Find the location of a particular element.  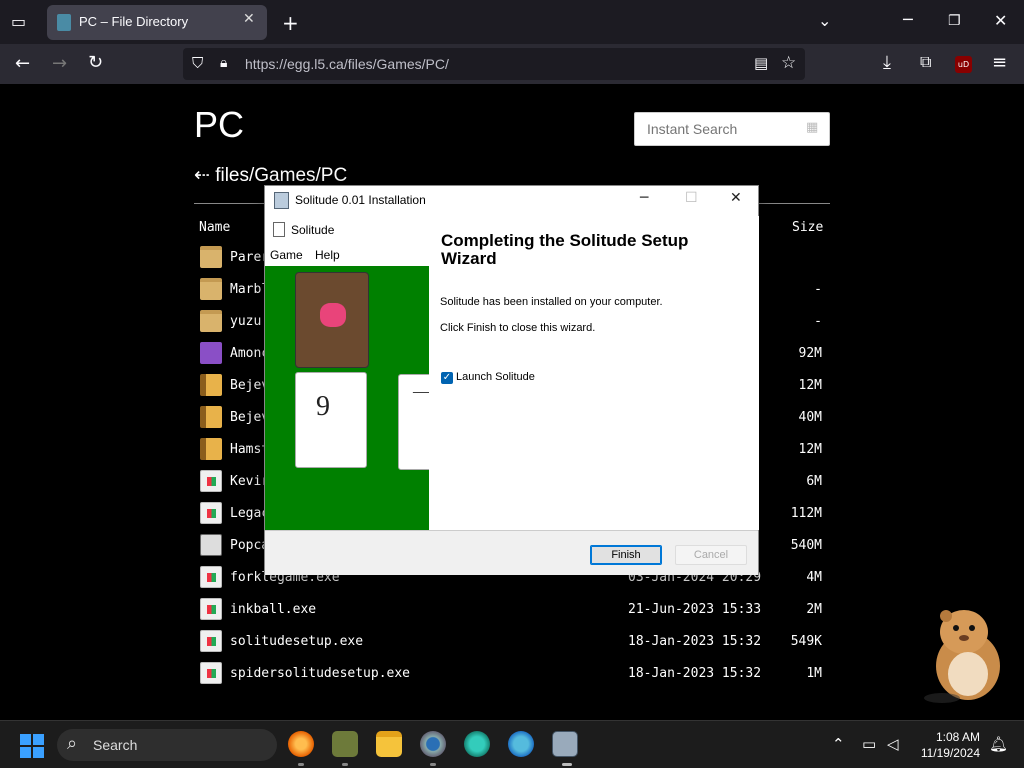

installer-taskbar-icon is located at coordinates (565, 744).